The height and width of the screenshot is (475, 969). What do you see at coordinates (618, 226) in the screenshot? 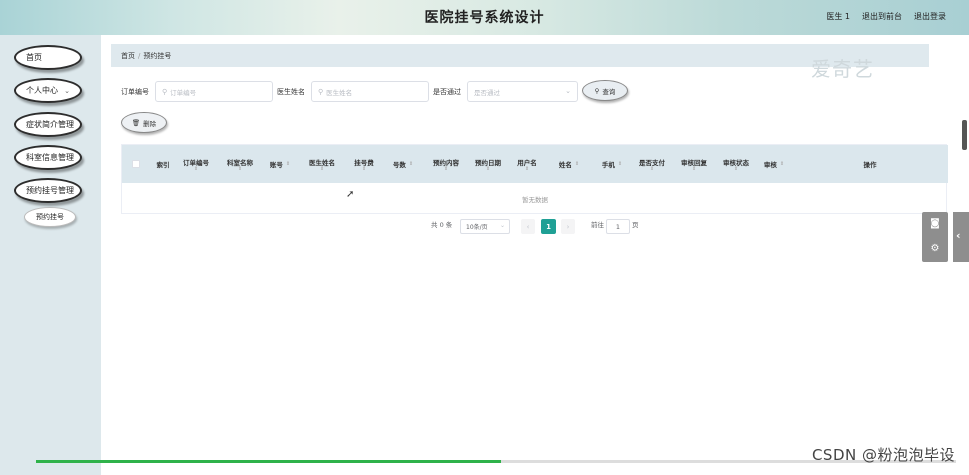
I see `goto-page-input: 1` at bounding box center [618, 226].